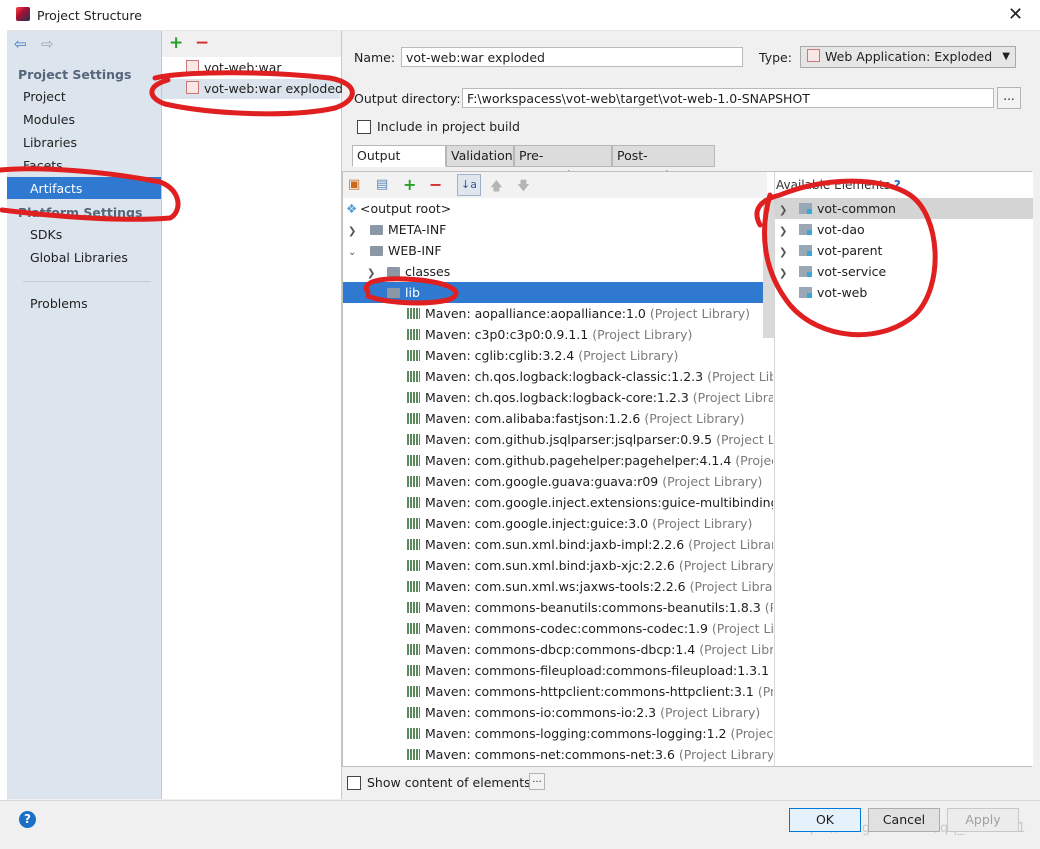  I want to click on type-dropdown: Web Application: Exploded ▼, so click(908, 57).